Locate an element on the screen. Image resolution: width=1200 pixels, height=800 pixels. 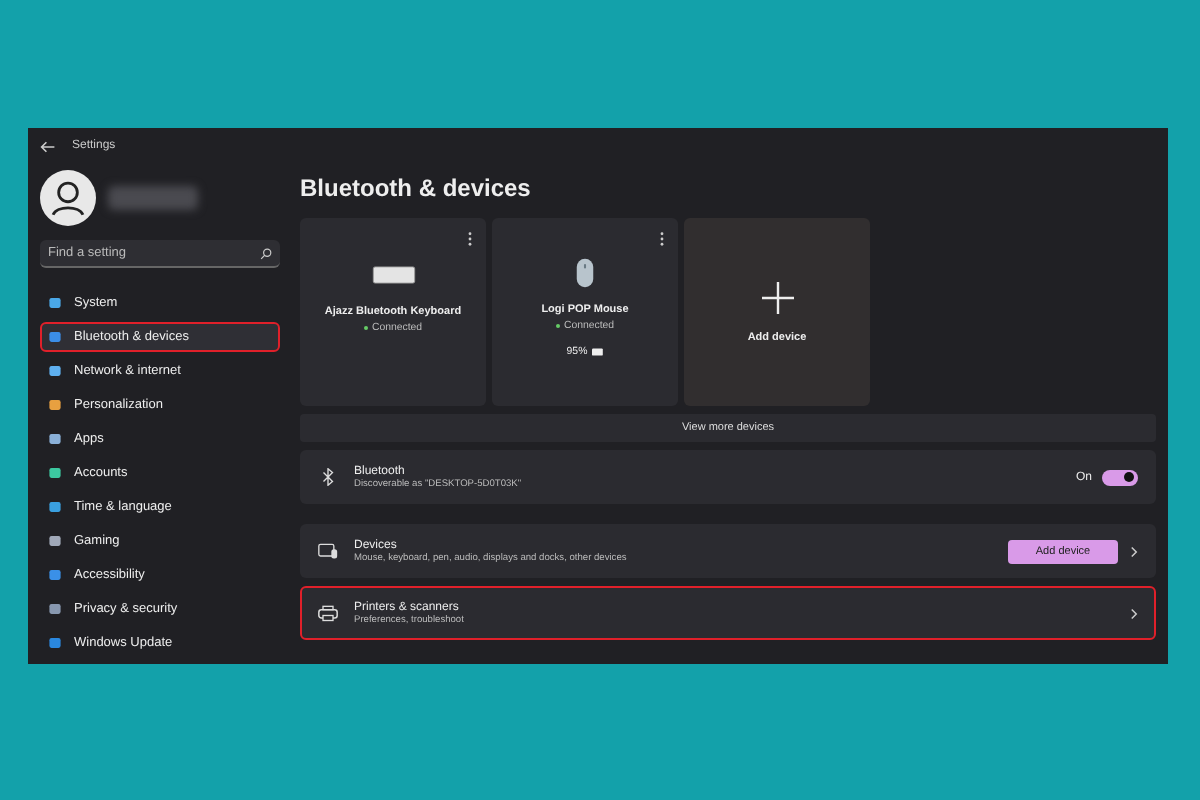
plus-icon is located at coordinates (777, 297).